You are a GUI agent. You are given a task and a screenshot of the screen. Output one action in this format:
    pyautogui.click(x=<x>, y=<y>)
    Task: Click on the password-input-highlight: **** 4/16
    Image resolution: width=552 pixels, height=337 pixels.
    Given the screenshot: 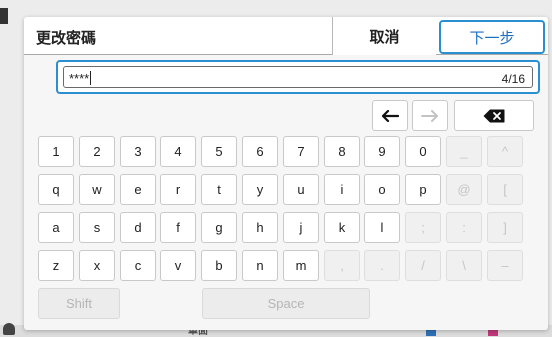 What is the action you would take?
    pyautogui.click(x=298, y=77)
    